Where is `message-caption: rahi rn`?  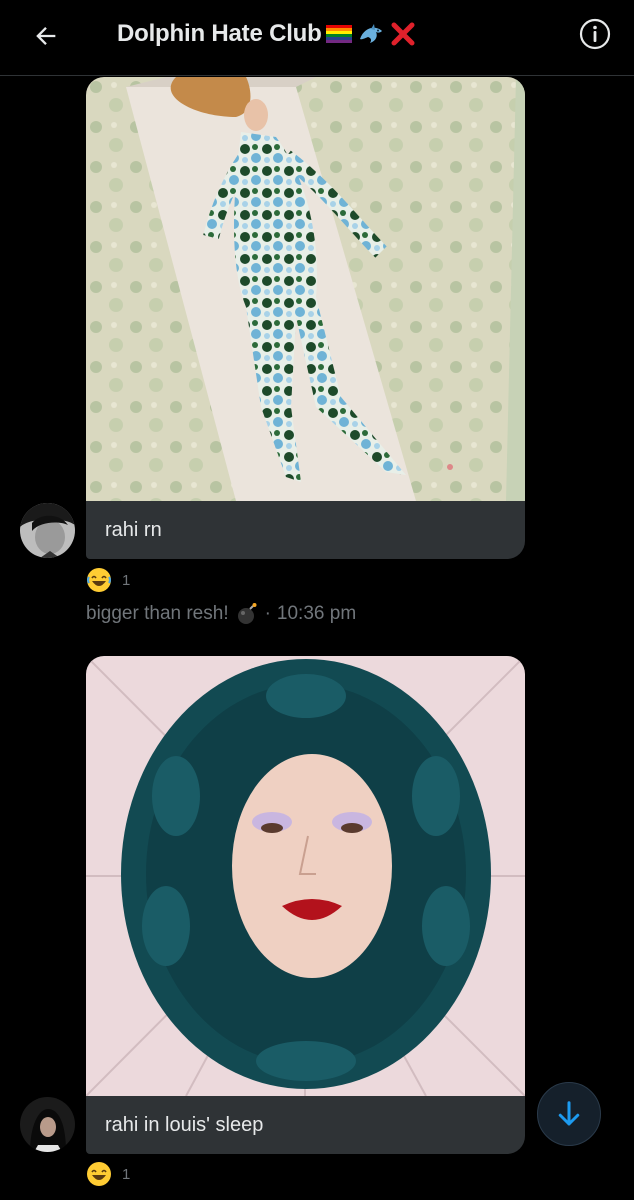
message-caption: rahi rn is located at coordinates (305, 530).